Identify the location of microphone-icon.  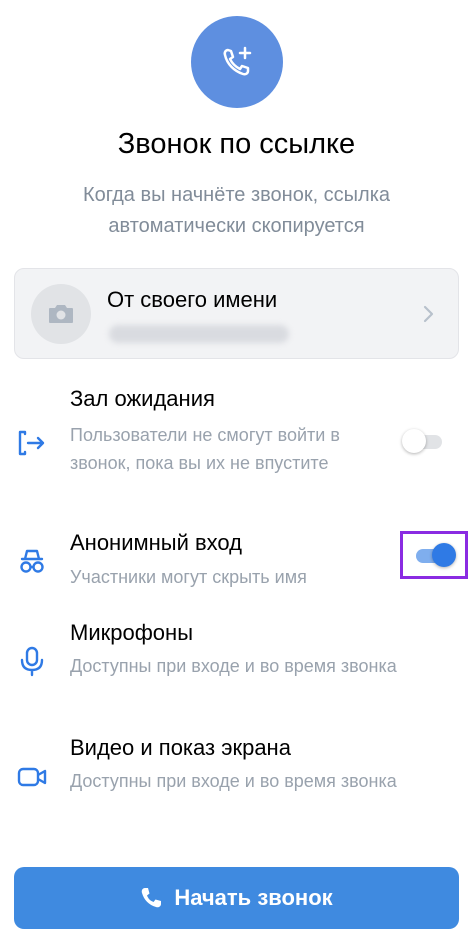
(32, 661).